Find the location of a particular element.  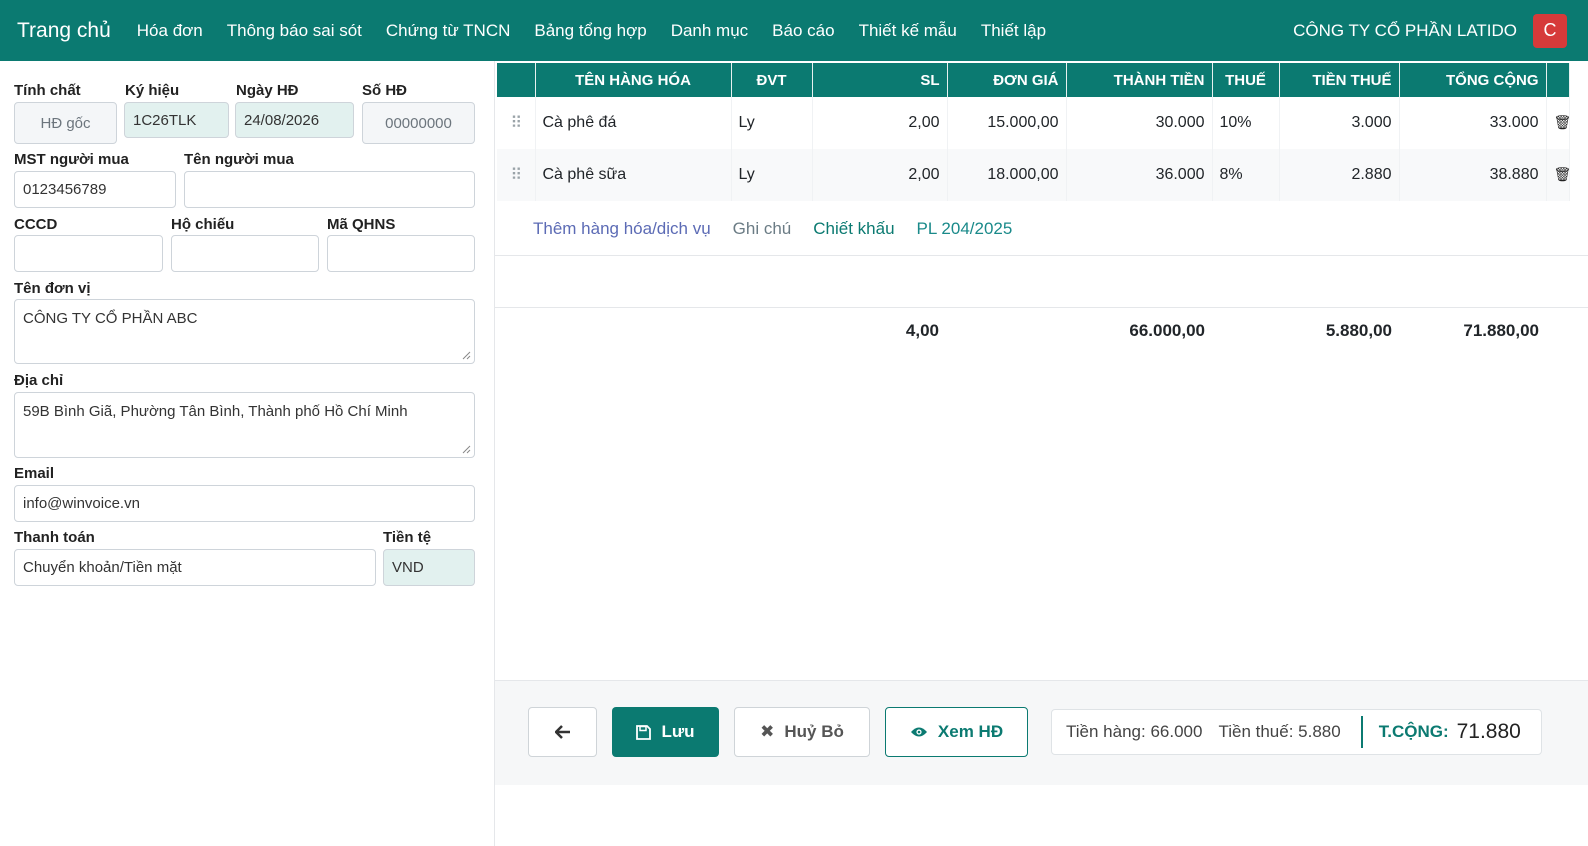

goods-value: 66.000 is located at coordinates (1176, 731).